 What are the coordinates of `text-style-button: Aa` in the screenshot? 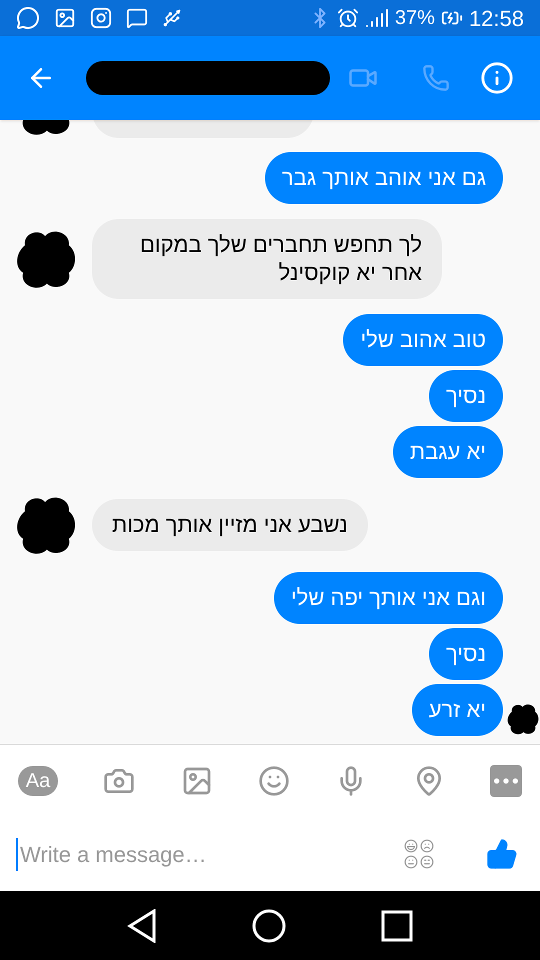 It's located at (38, 781).